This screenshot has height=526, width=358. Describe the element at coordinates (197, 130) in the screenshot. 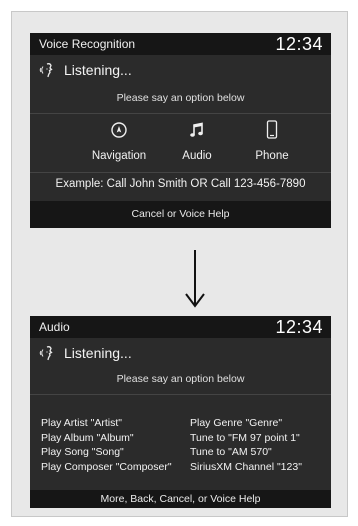

I see `music-note-icon` at that location.